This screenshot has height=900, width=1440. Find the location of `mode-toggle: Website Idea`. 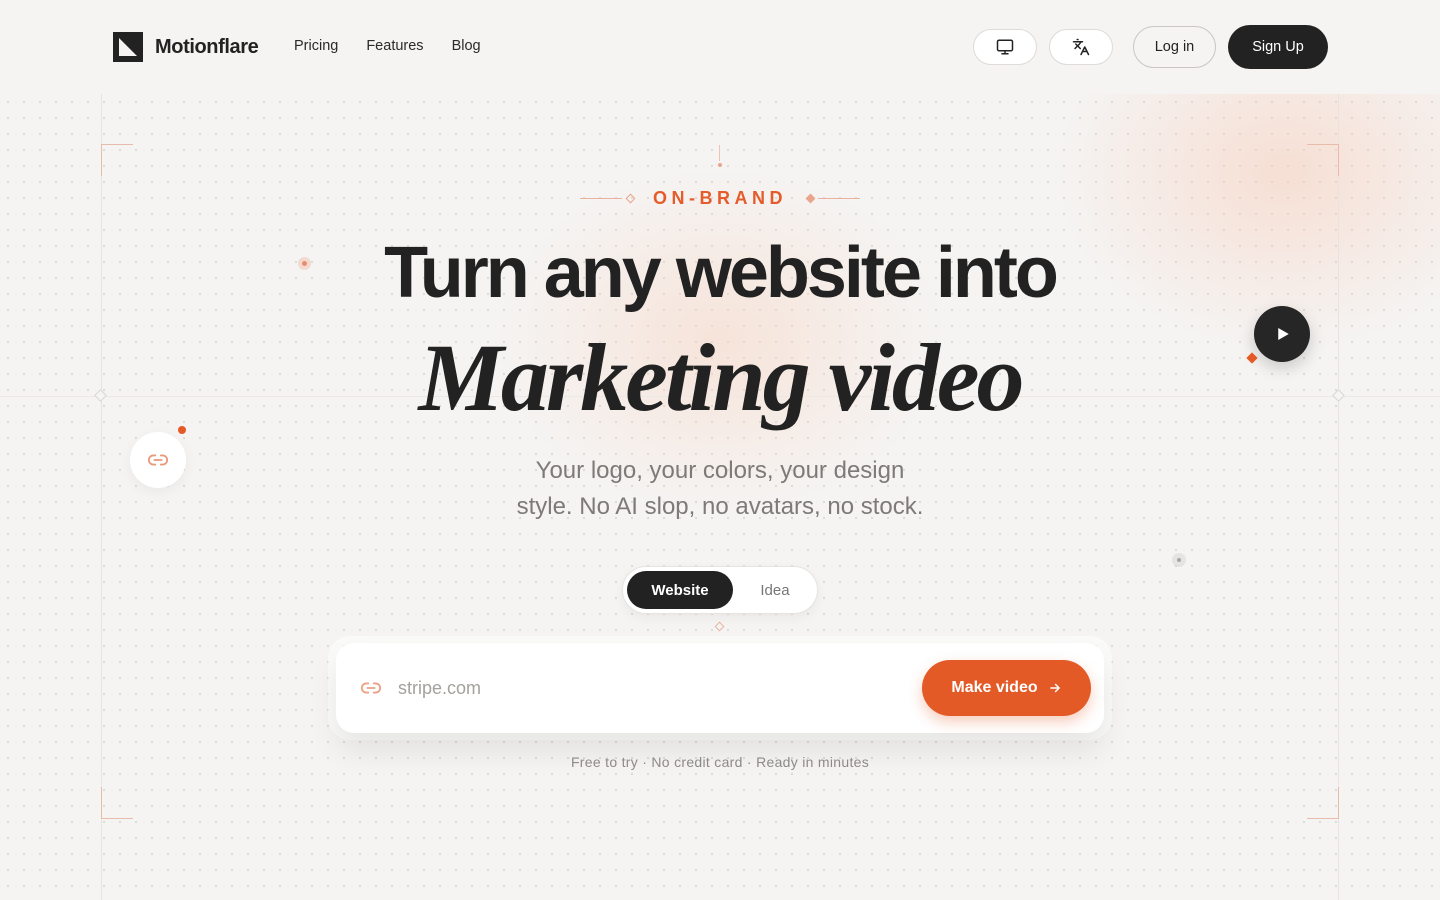

mode-toggle: Website Idea is located at coordinates (720, 590).